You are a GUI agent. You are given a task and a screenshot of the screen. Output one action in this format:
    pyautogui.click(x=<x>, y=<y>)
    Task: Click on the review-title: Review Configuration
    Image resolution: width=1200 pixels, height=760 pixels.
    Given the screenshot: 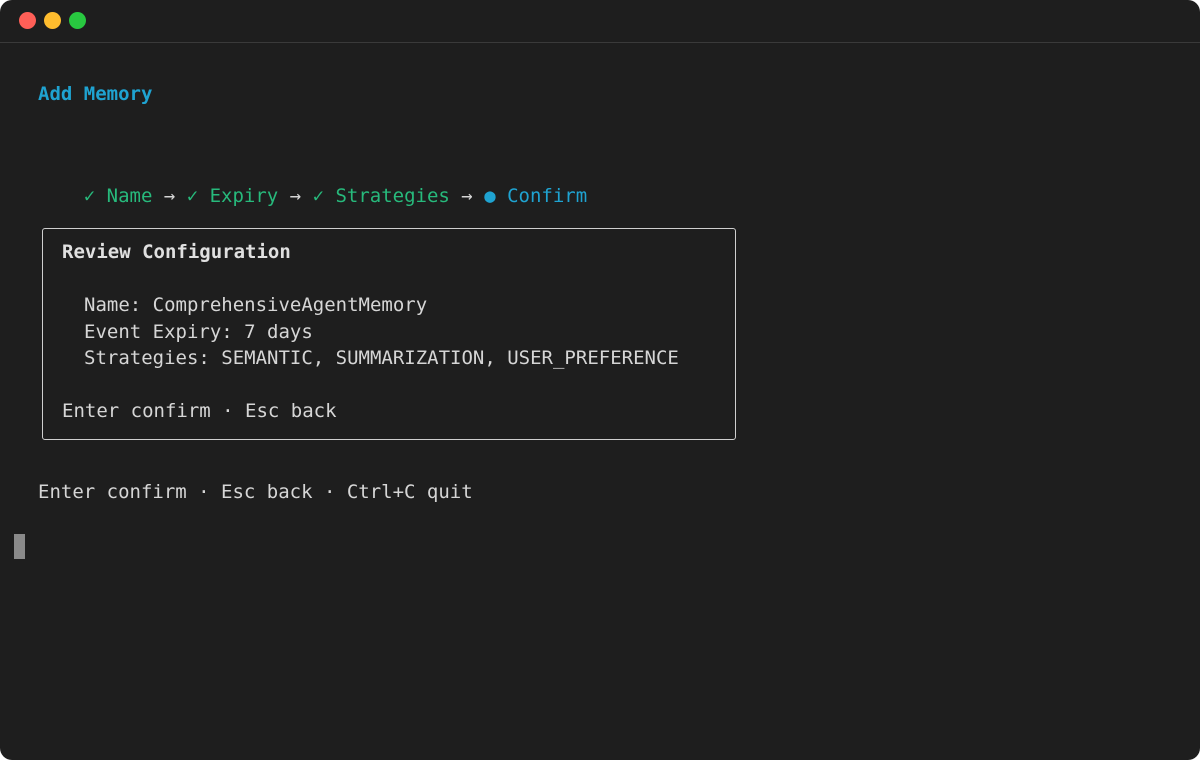 What is the action you would take?
    pyautogui.click(x=176, y=252)
    